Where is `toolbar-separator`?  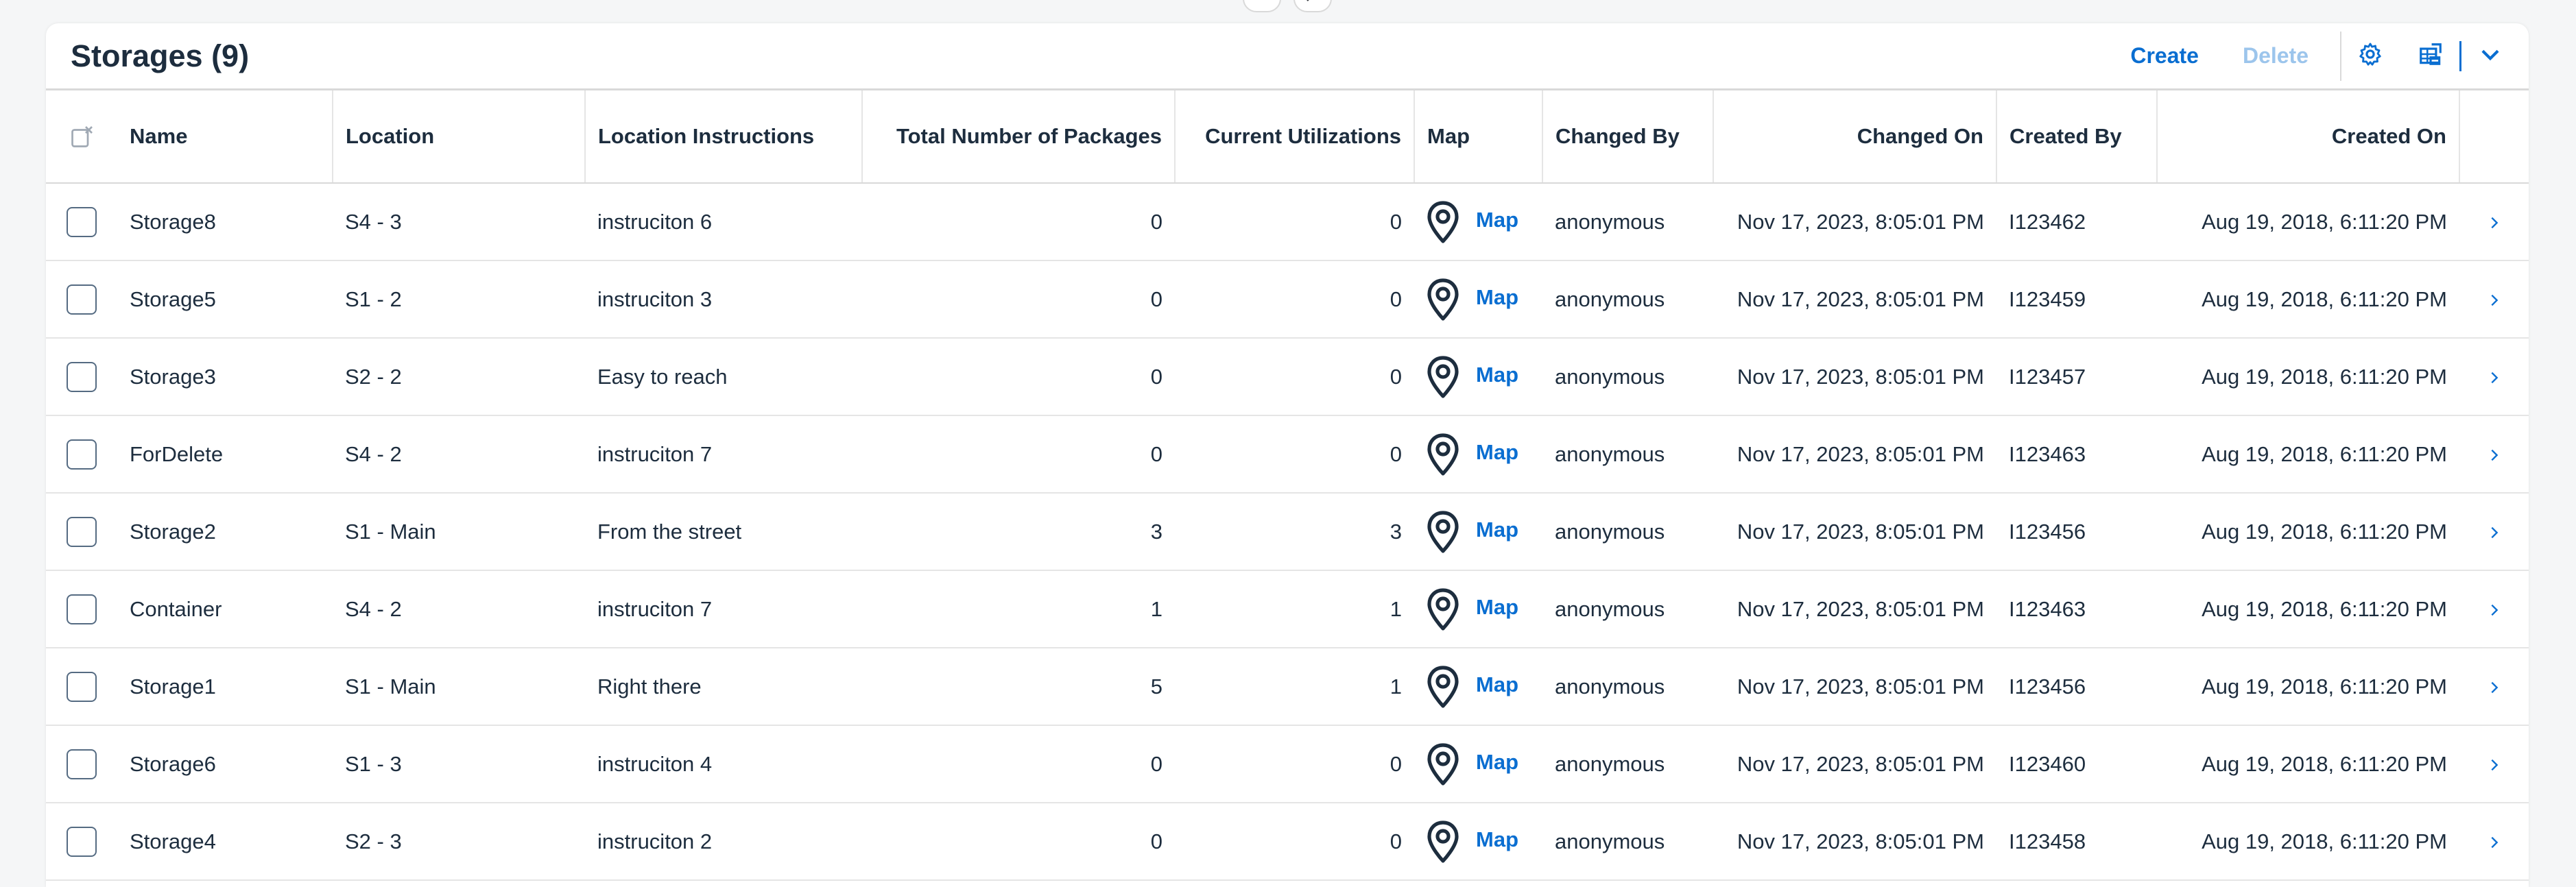
toolbar-separator is located at coordinates (2340, 56).